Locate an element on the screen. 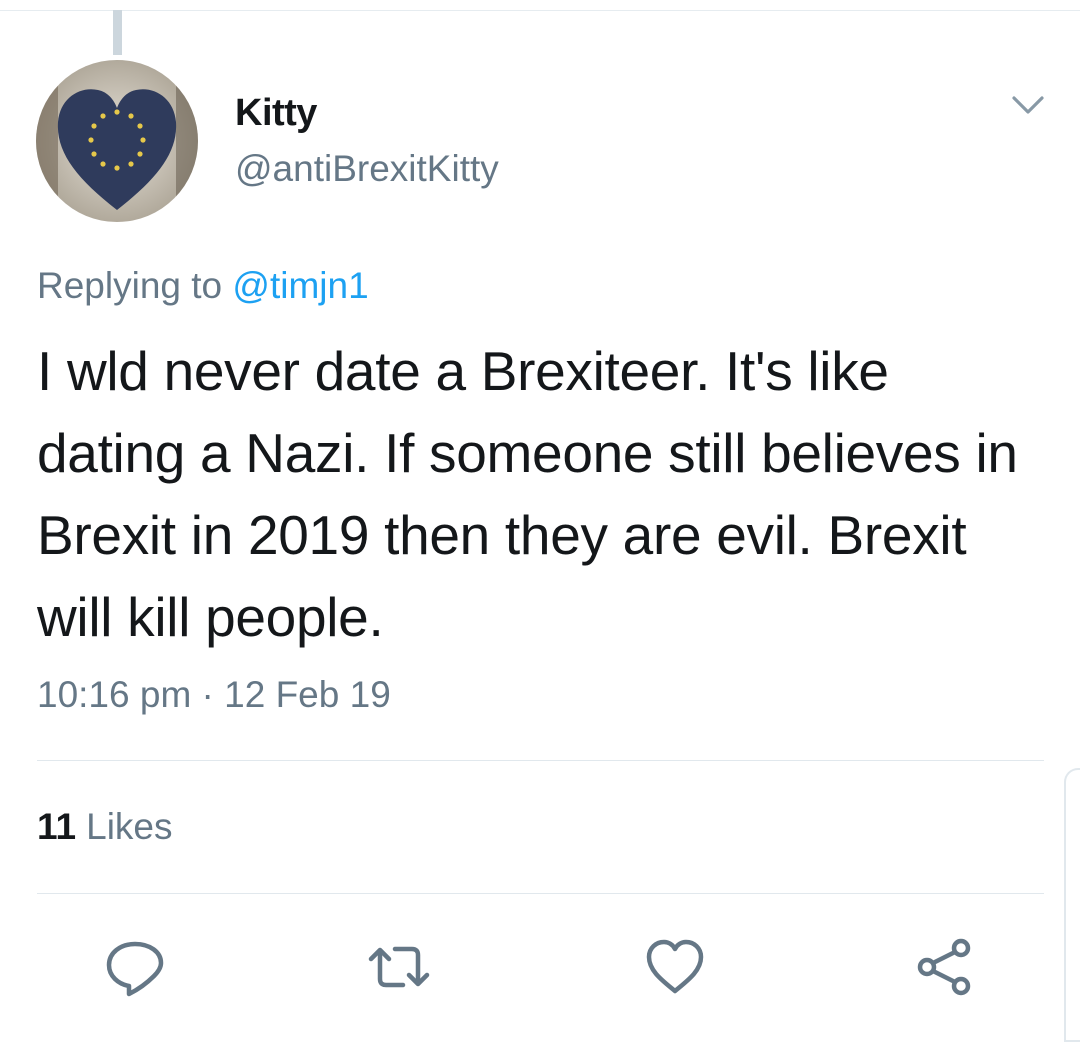 The width and height of the screenshot is (1080, 1042). reply-icon is located at coordinates (135, 969).